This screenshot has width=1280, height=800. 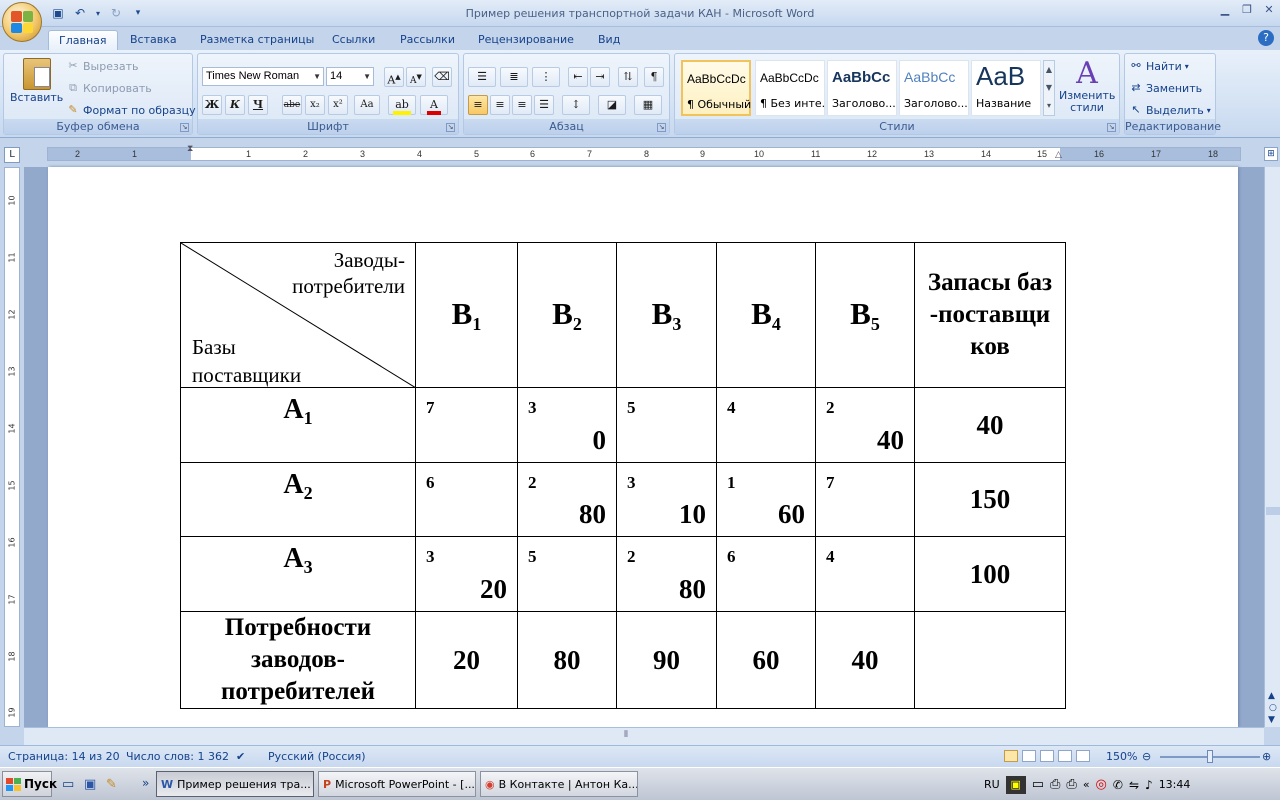 What do you see at coordinates (298, 499) in the screenshot?
I see `row-header-a2: A2` at bounding box center [298, 499].